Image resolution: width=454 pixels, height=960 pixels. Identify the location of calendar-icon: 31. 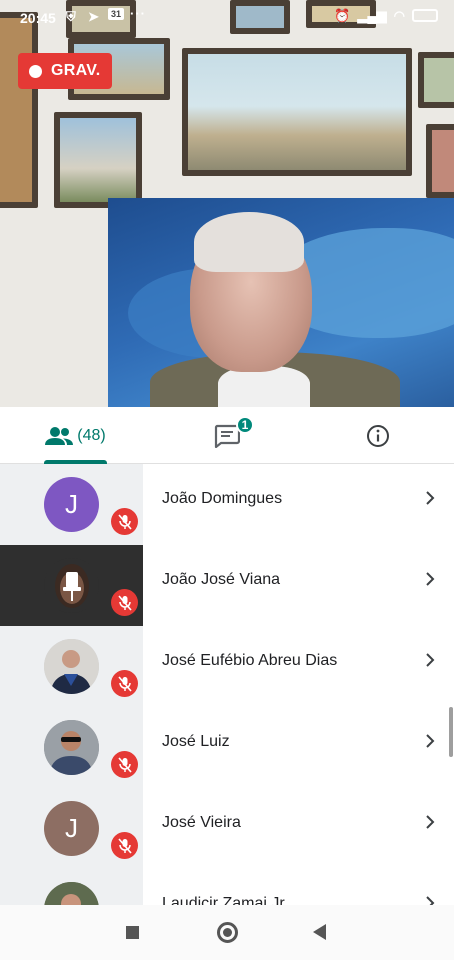
(116, 14).